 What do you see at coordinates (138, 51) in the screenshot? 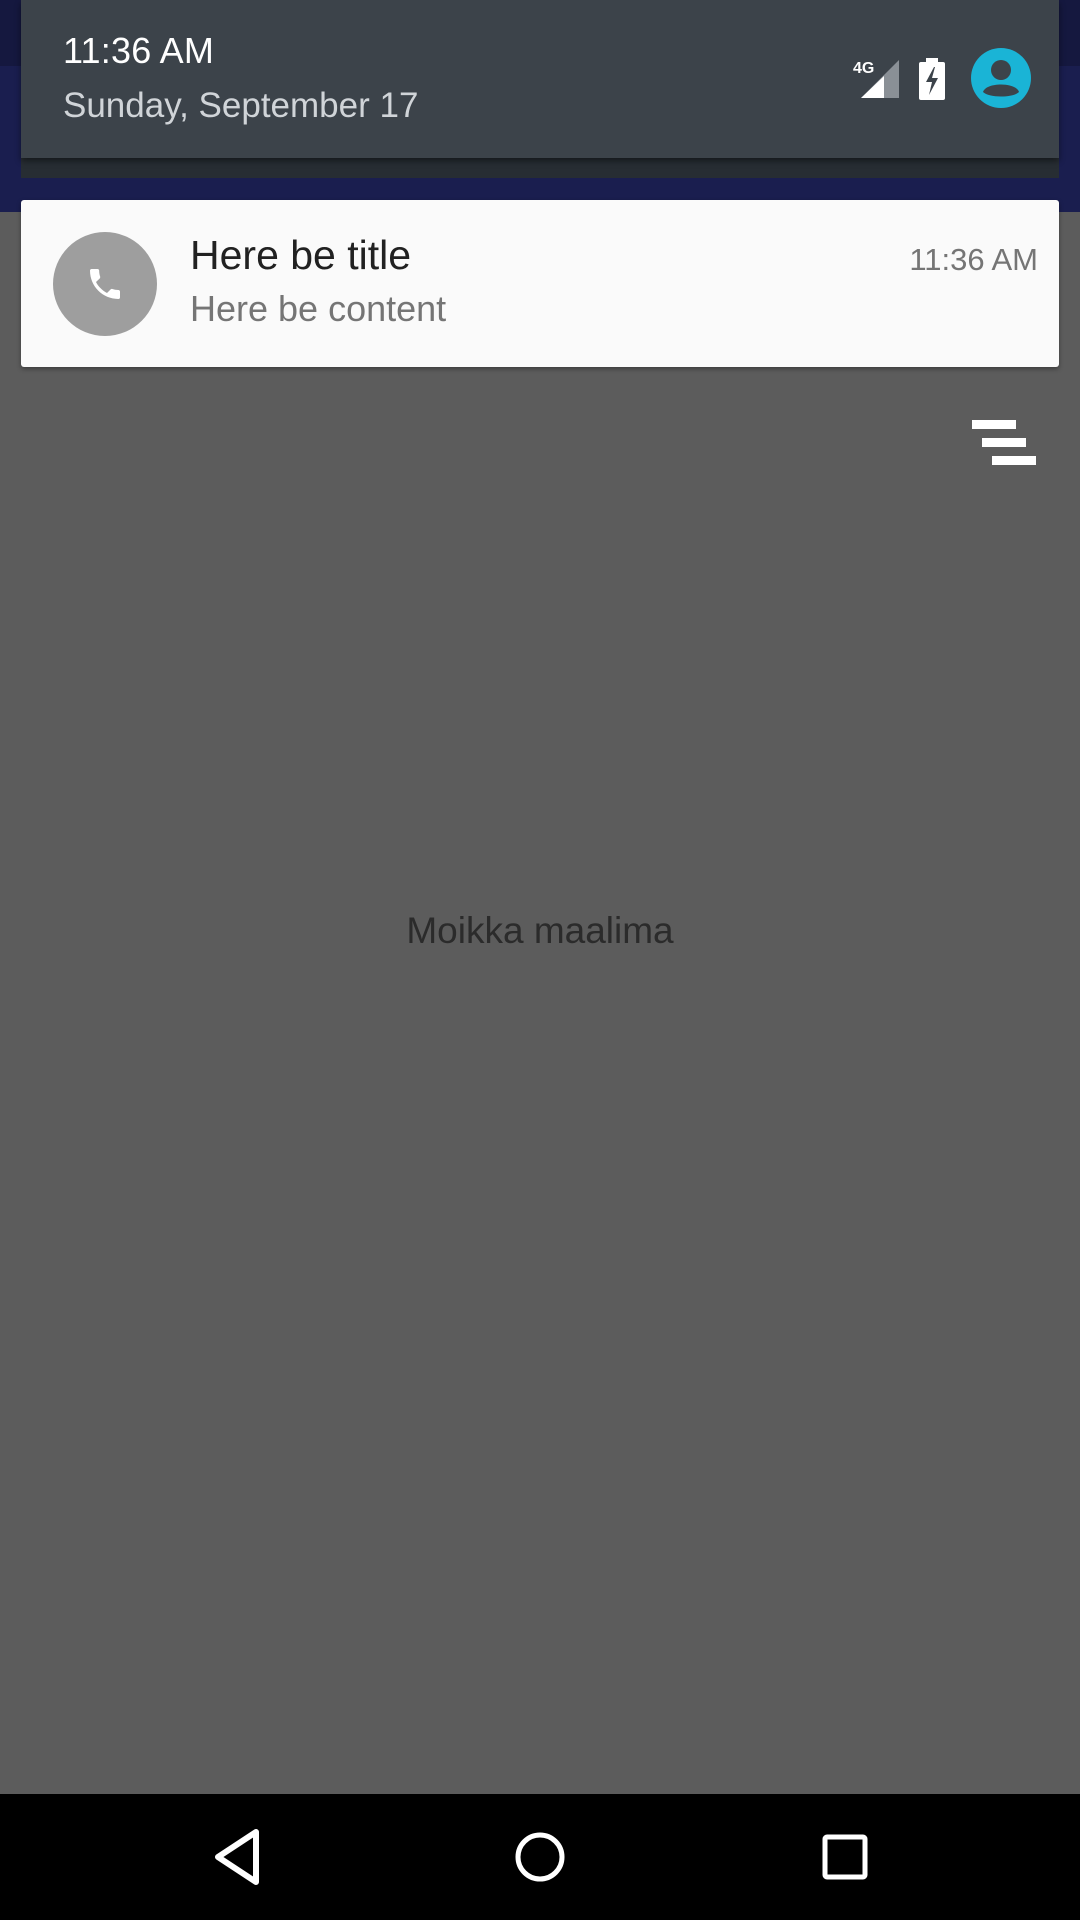
I see `header-clock: 11:36 AM` at bounding box center [138, 51].